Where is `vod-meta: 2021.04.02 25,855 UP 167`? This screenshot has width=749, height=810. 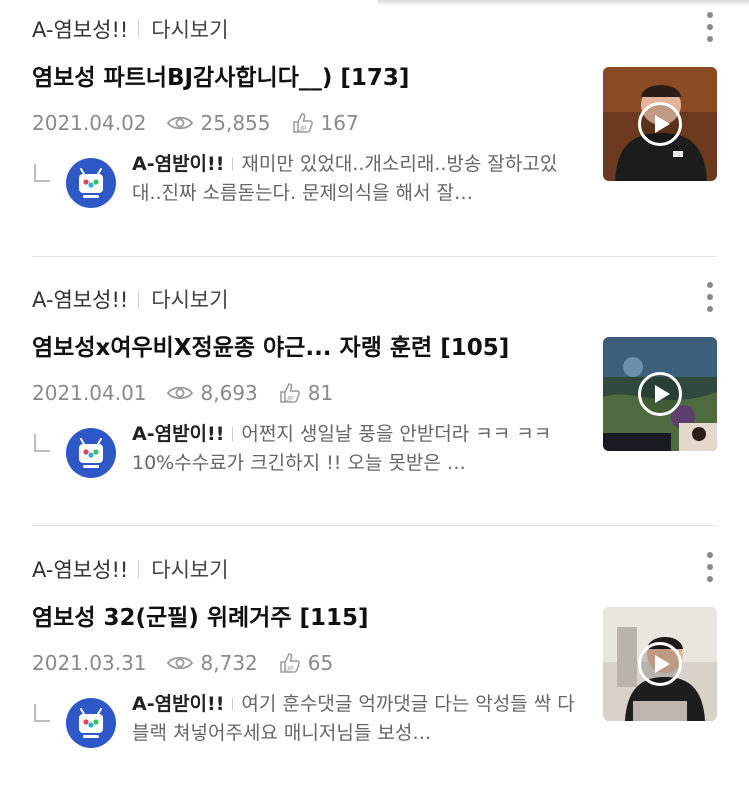
vod-meta: 2021.04.02 25,855 UP 167 is located at coordinates (195, 123).